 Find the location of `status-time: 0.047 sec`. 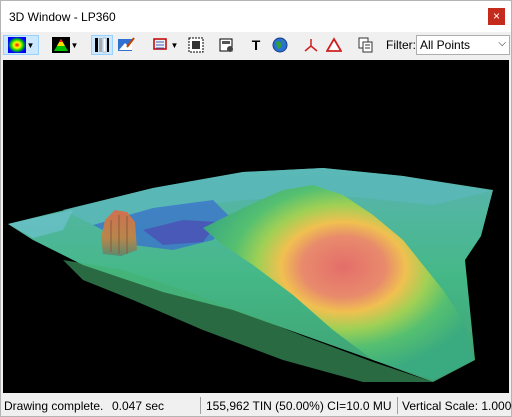

status-time: 0.047 sec is located at coordinates (138, 406).